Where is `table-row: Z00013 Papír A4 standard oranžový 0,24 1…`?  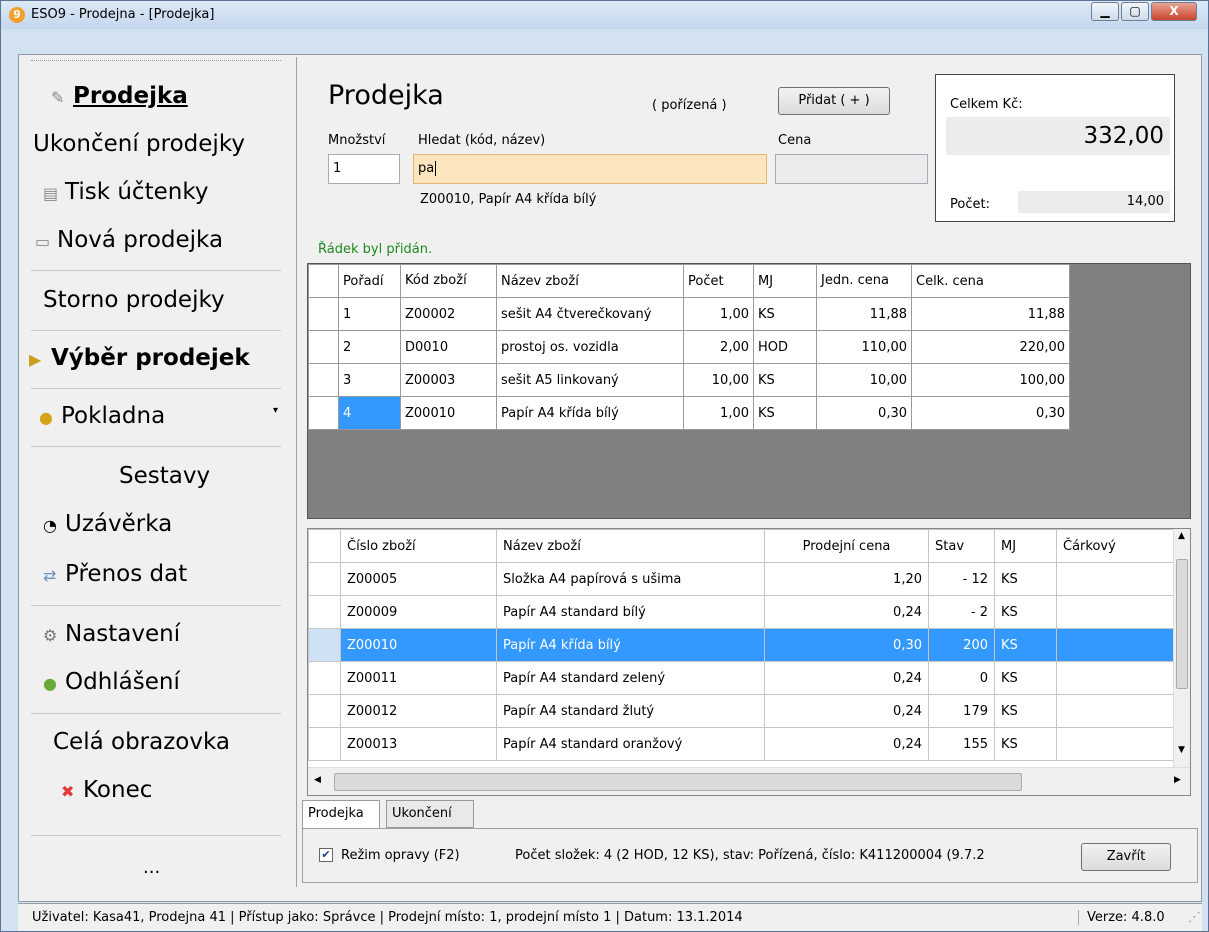
table-row: Z00013 Papír A4 standard oranžový 0,24 1… is located at coordinates (742, 744).